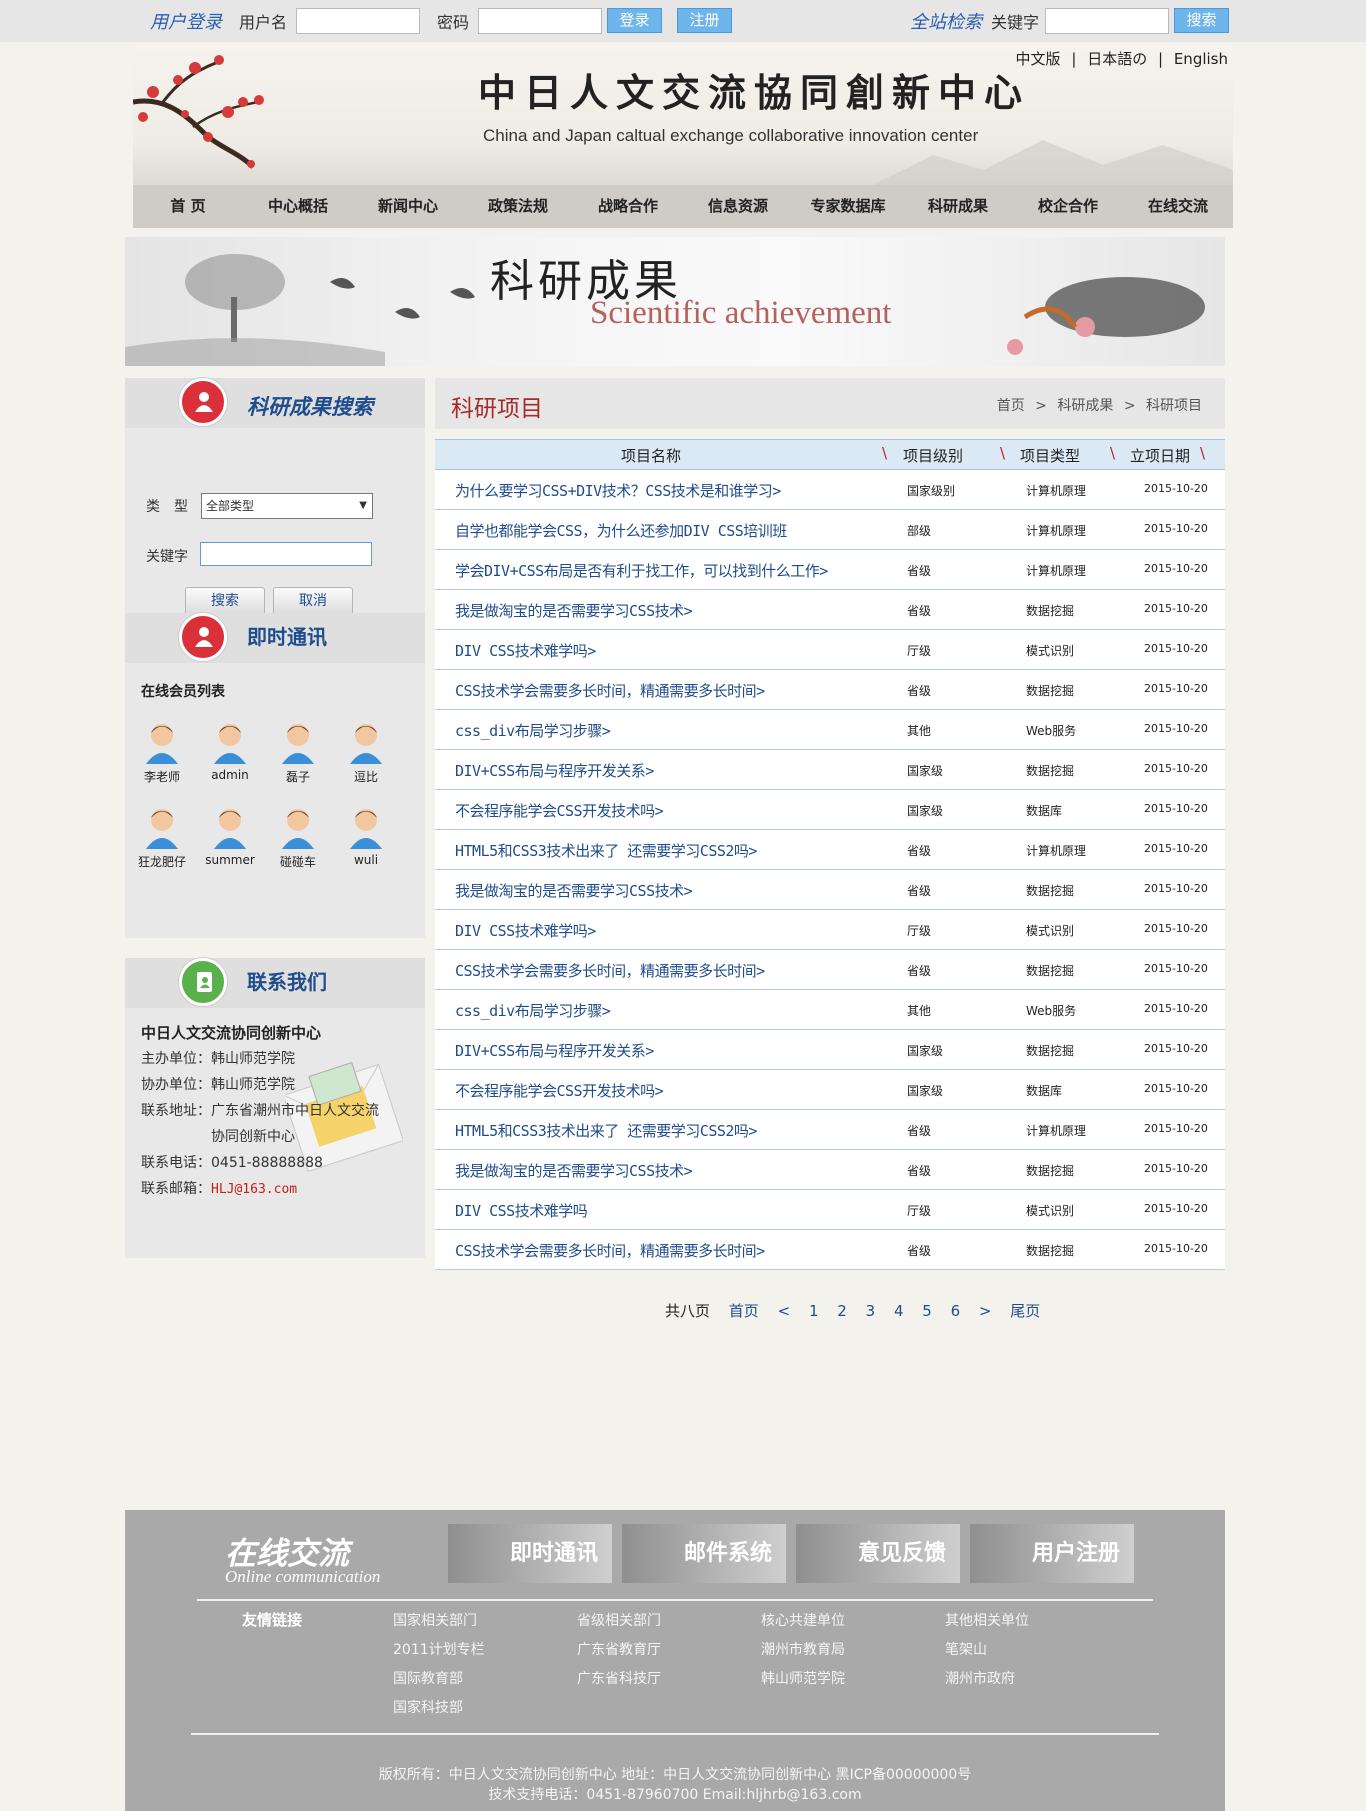 The image size is (1366, 1811). I want to click on friend-link: 笔架山, so click(966, 1649).